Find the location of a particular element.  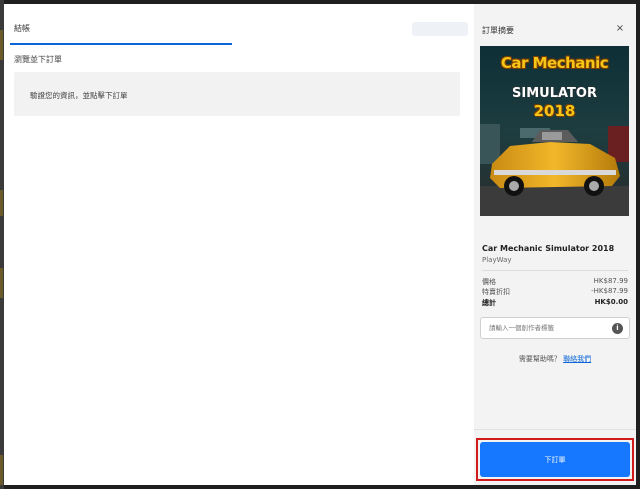

tab-checkout: 結帳 is located at coordinates (22, 28).